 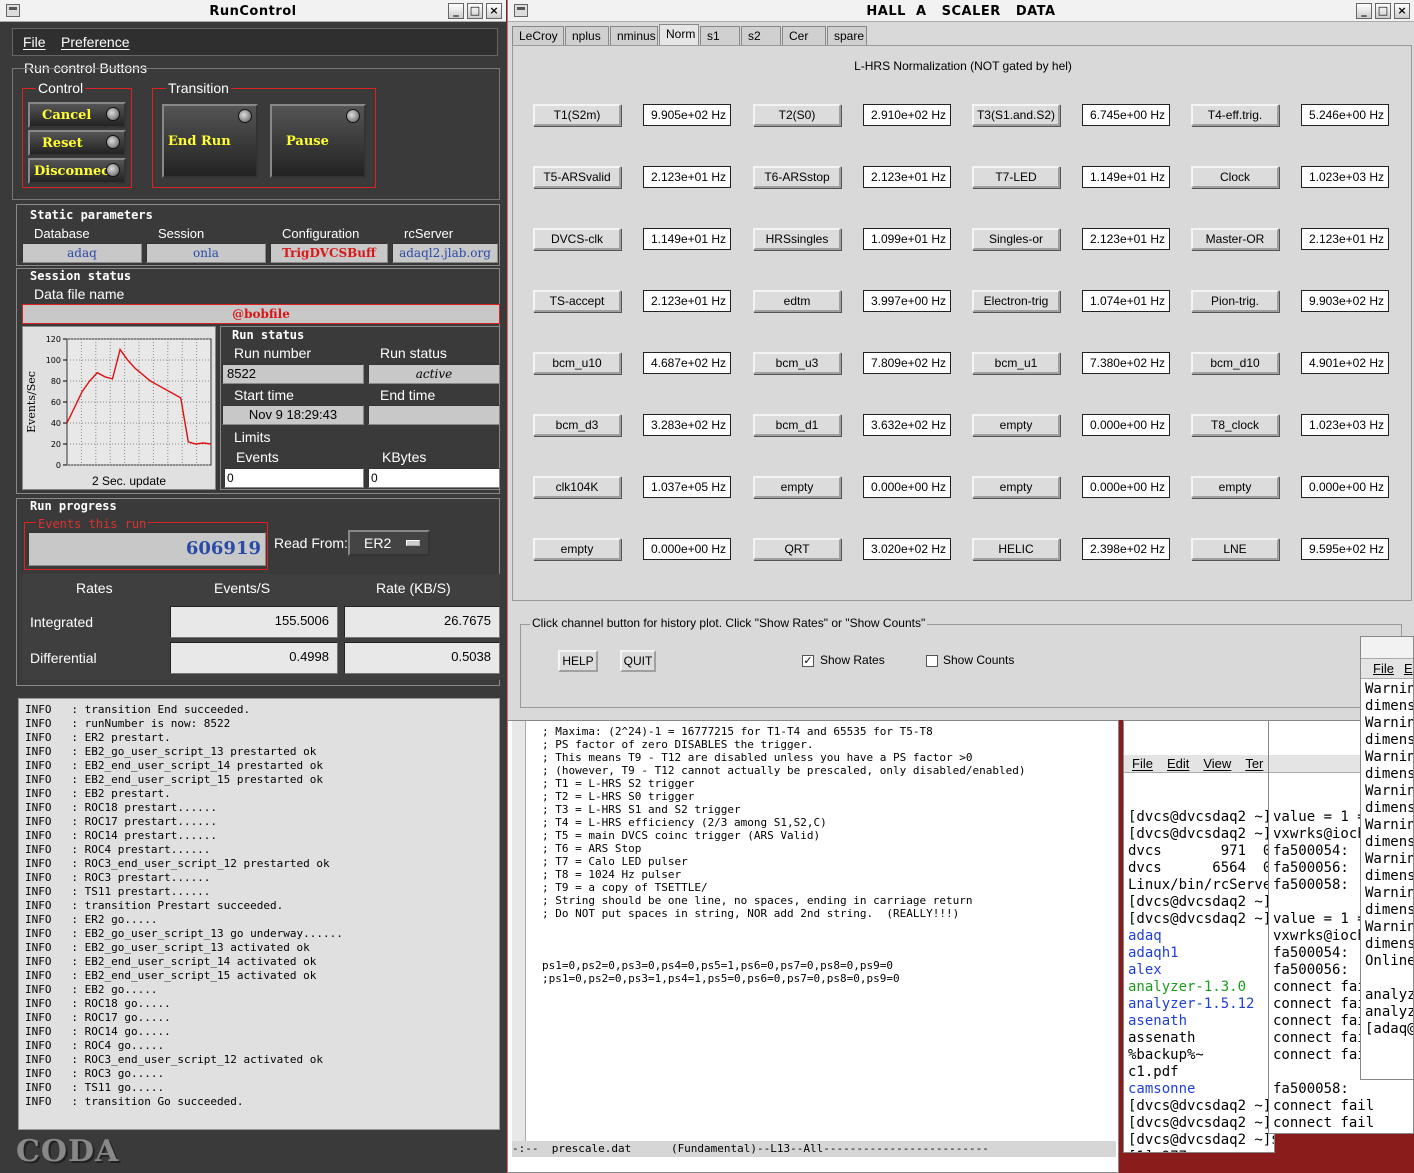 I want to click on channel-rate-value: 3.283e+02 Hz, so click(x=687, y=425).